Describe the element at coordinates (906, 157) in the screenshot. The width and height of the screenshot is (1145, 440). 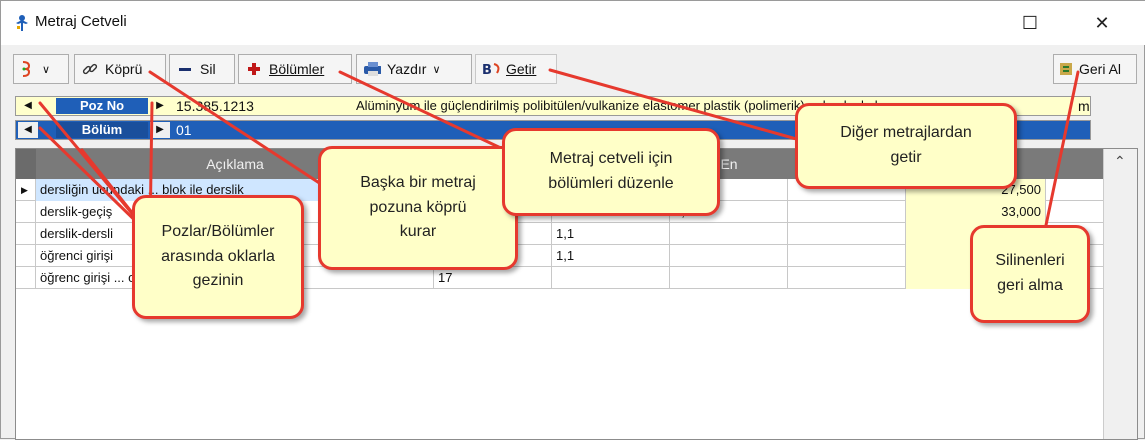
I see `callout-getir-line-2: getir` at that location.